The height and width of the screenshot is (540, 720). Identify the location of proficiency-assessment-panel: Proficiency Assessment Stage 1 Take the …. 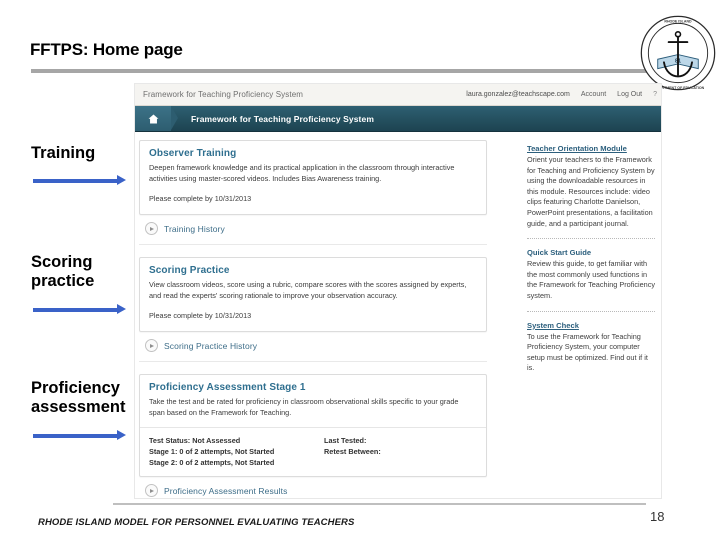
(313, 425).